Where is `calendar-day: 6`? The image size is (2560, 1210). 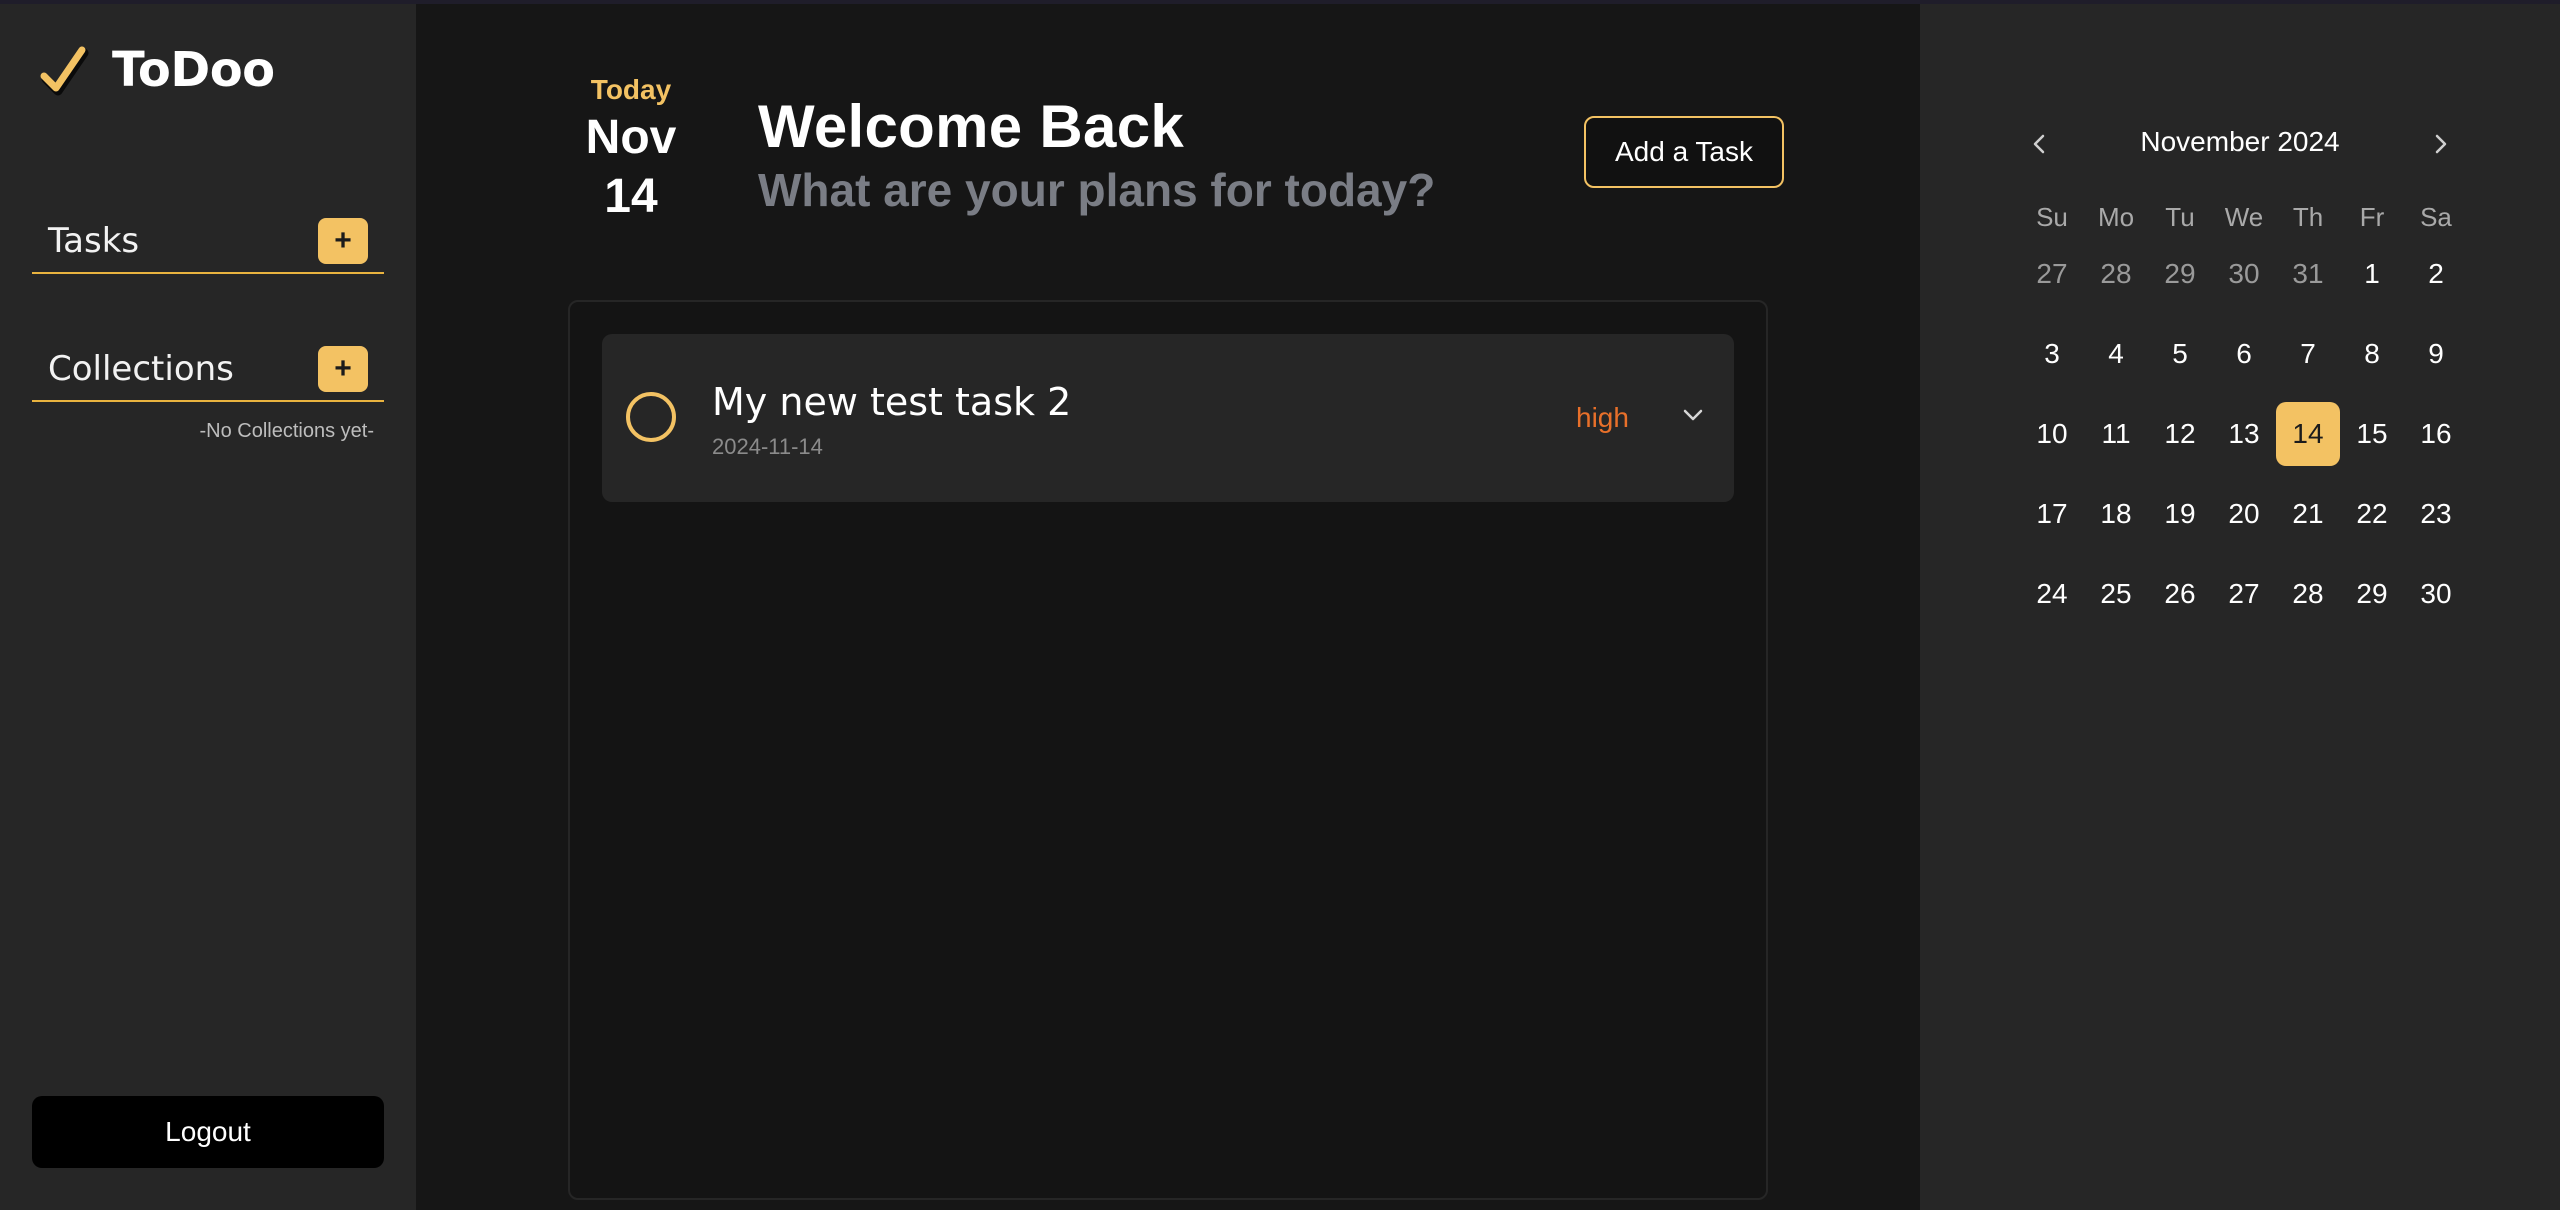 calendar-day: 6 is located at coordinates (2244, 354).